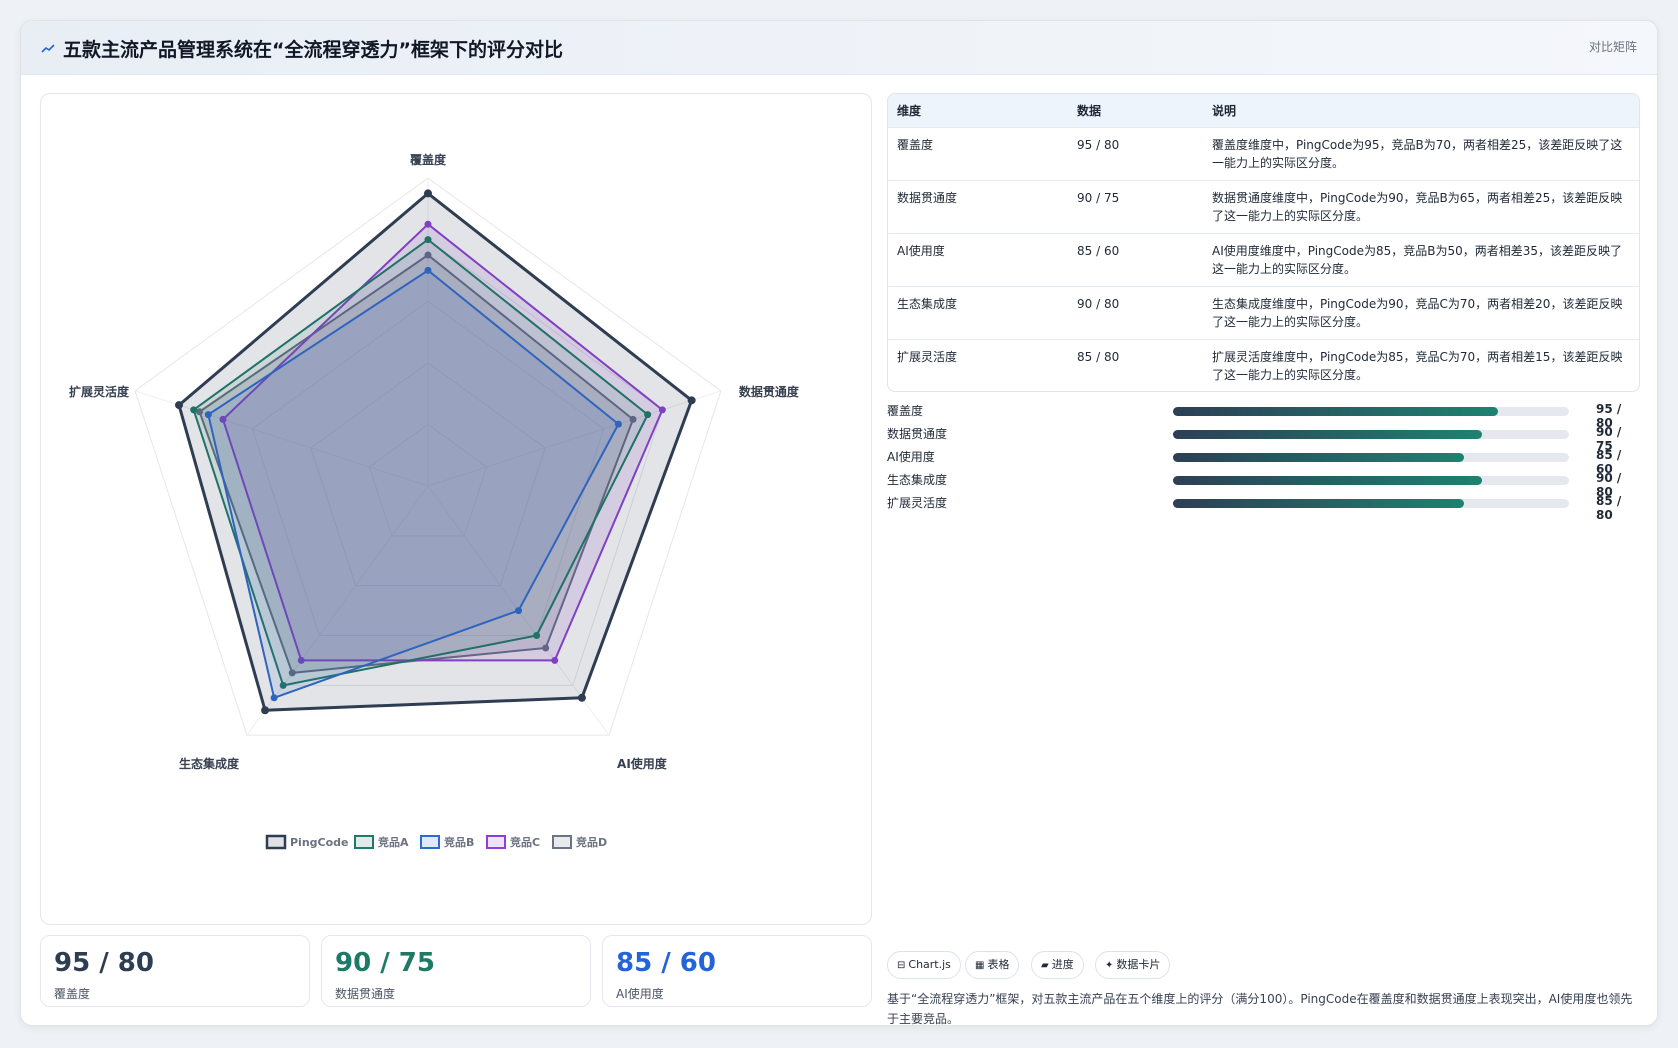 This screenshot has height=1048, width=1678. What do you see at coordinates (365, 994) in the screenshot?
I see `kpi-label: 数据贯通度` at bounding box center [365, 994].